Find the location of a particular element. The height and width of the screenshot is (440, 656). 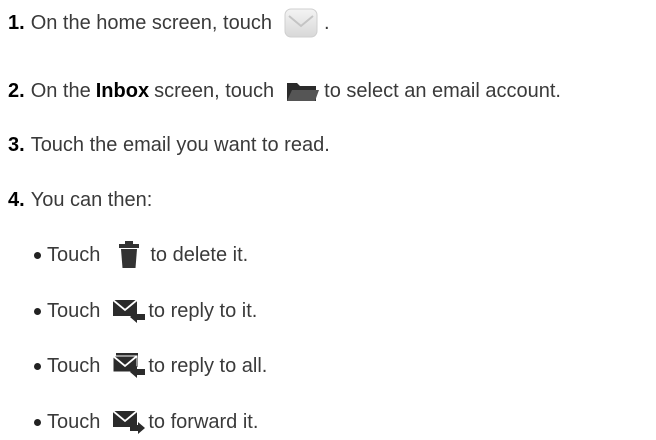

step-text: Touch the email you want to read. is located at coordinates (180, 145).